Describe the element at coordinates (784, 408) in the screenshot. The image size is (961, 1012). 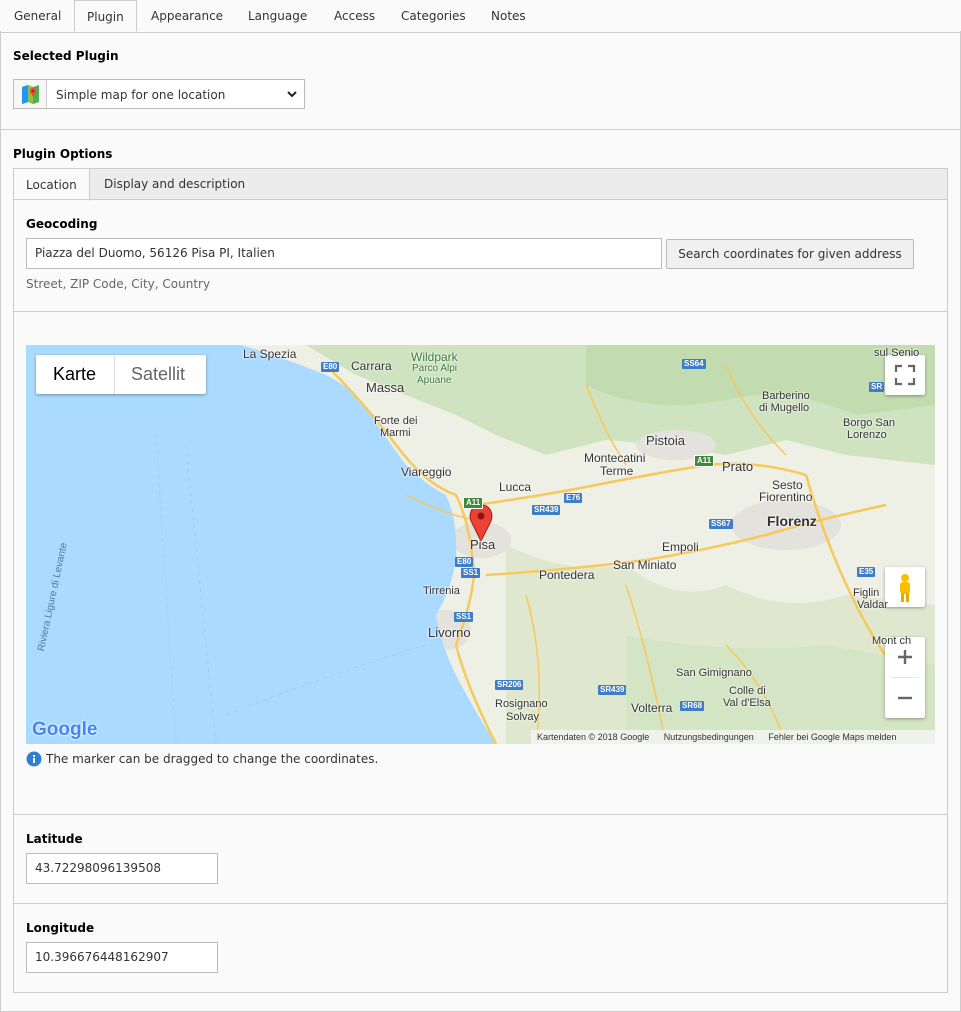
I see `place-label: di Mugello` at that location.